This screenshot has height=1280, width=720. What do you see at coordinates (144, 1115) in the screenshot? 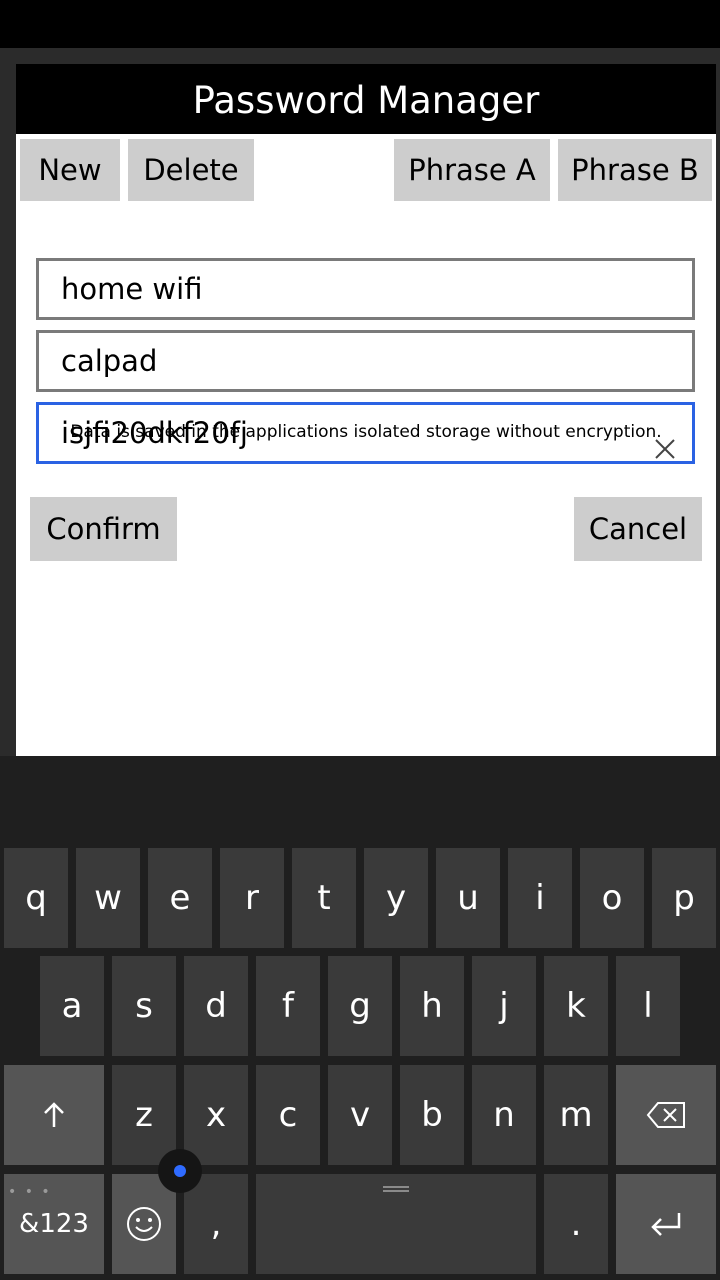
I see `key-z: z` at bounding box center [144, 1115].